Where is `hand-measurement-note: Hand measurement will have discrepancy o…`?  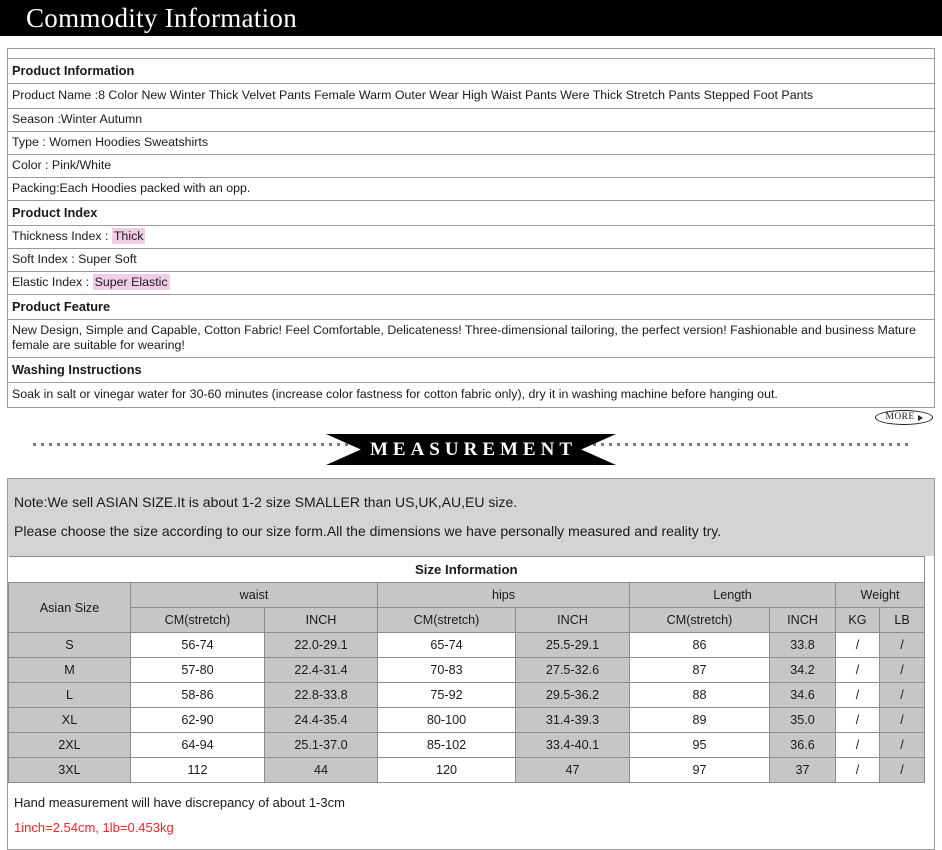 hand-measurement-note: Hand measurement will have discrepancy o… is located at coordinates (179, 802).